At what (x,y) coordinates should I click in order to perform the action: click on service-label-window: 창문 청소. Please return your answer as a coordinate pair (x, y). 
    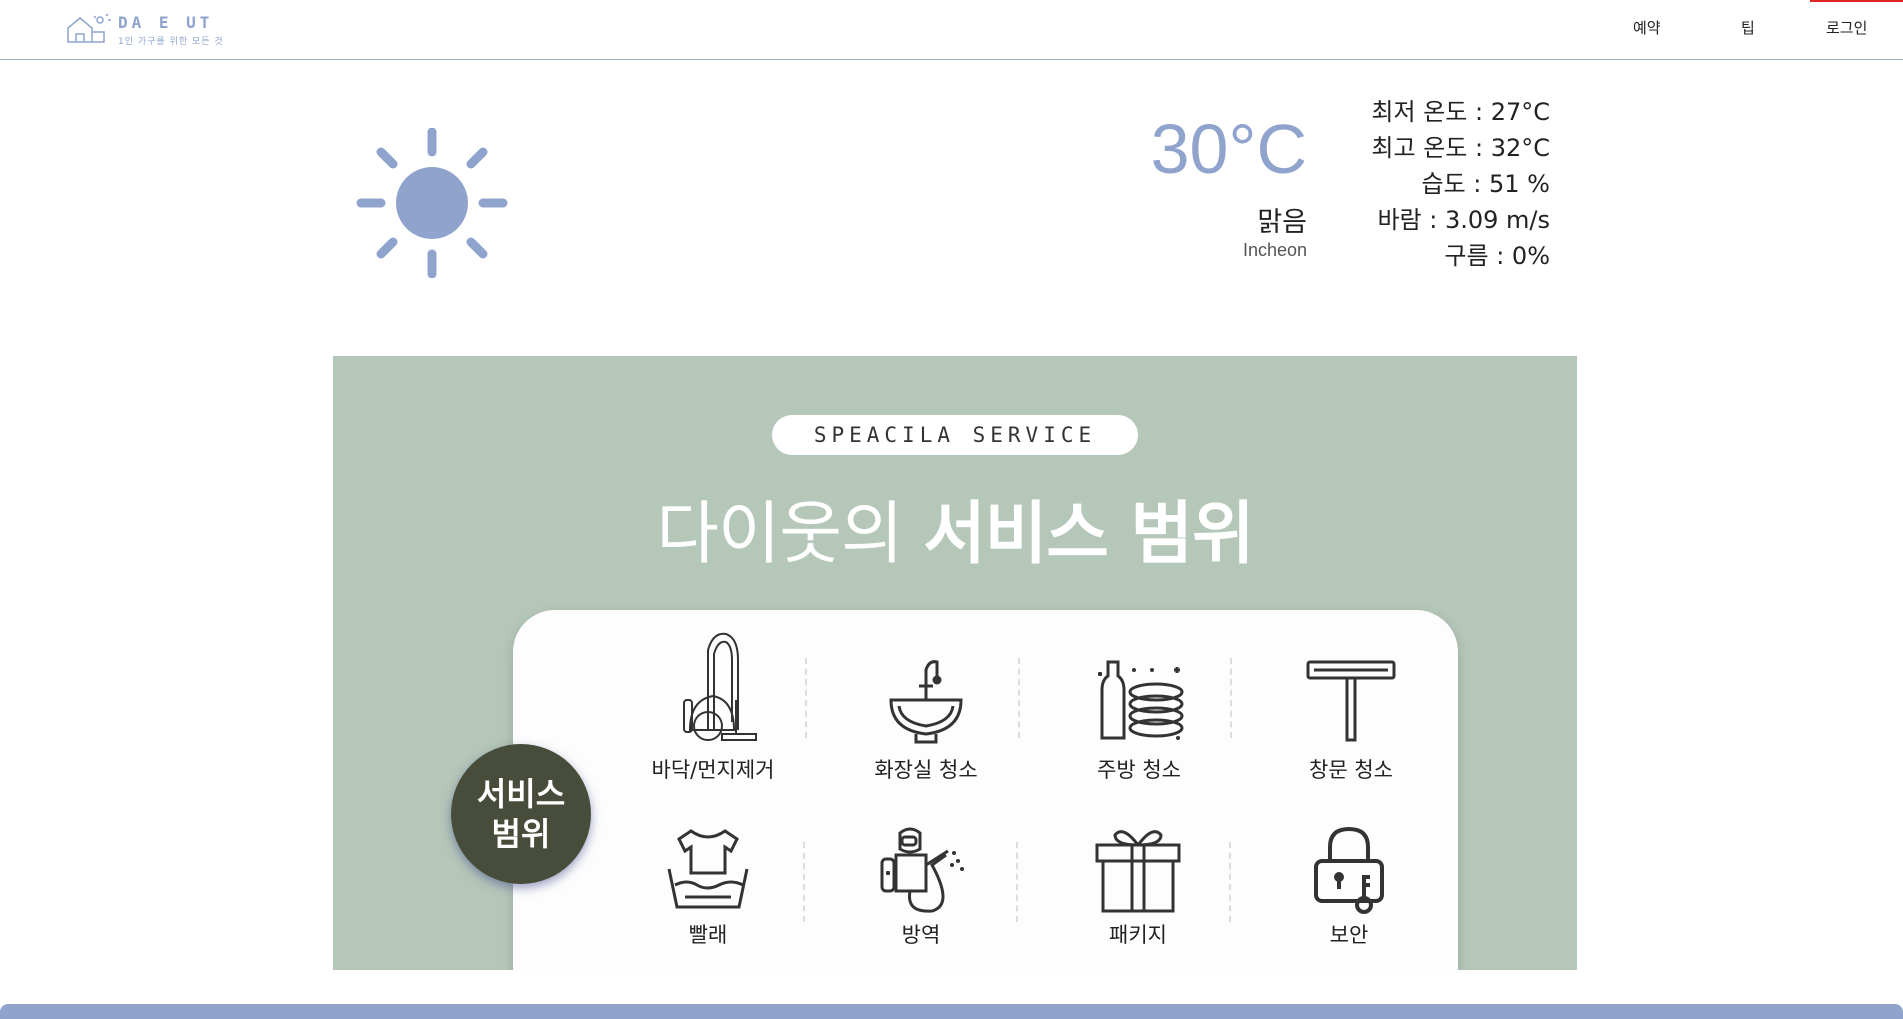
    Looking at the image, I should click on (1351, 770).